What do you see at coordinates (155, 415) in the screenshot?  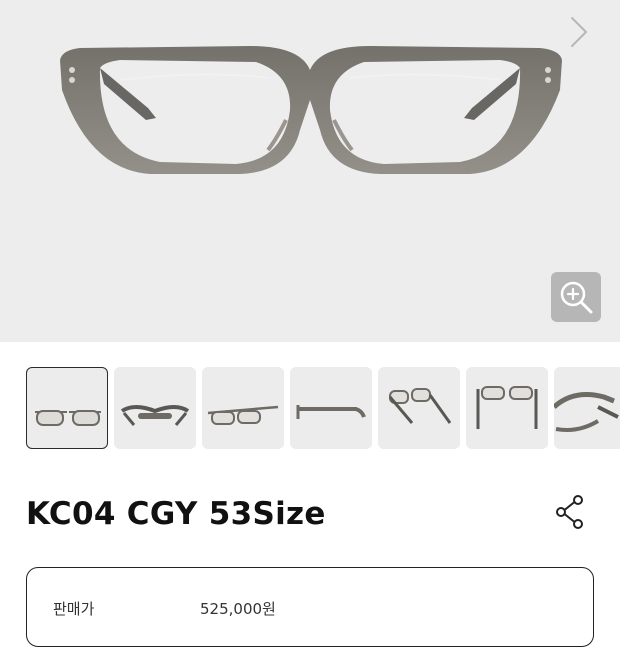 I see `glasses-top-thumbnail` at bounding box center [155, 415].